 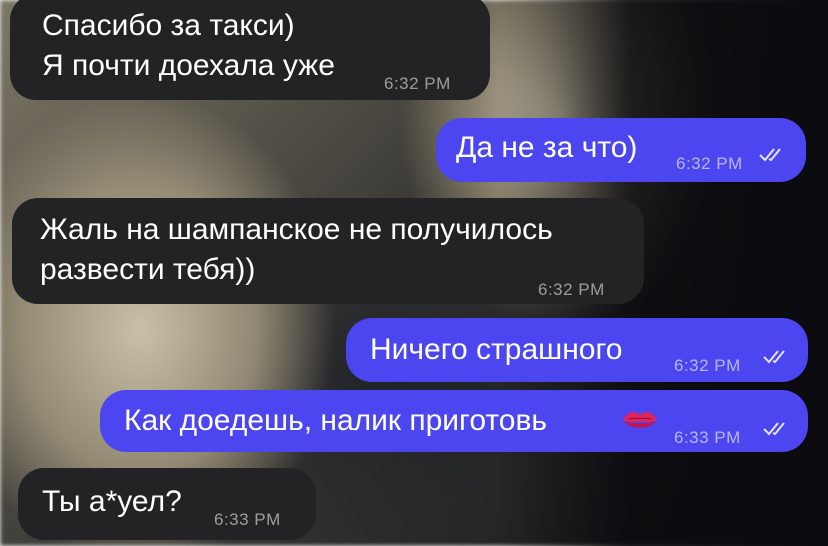 What do you see at coordinates (336, 420) in the screenshot?
I see `message-text: Как доедешь, налик приготовь` at bounding box center [336, 420].